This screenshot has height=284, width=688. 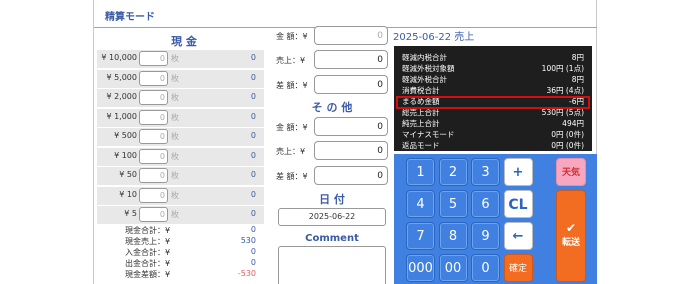 I want to click on comment-textarea, so click(x=332, y=265).